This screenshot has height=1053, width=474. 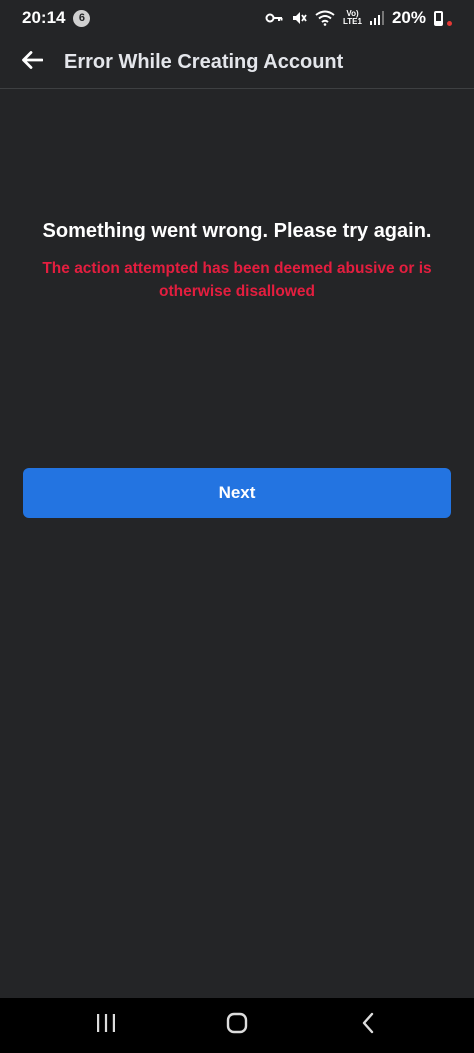 What do you see at coordinates (438, 18) in the screenshot?
I see `battery-icon` at bounding box center [438, 18].